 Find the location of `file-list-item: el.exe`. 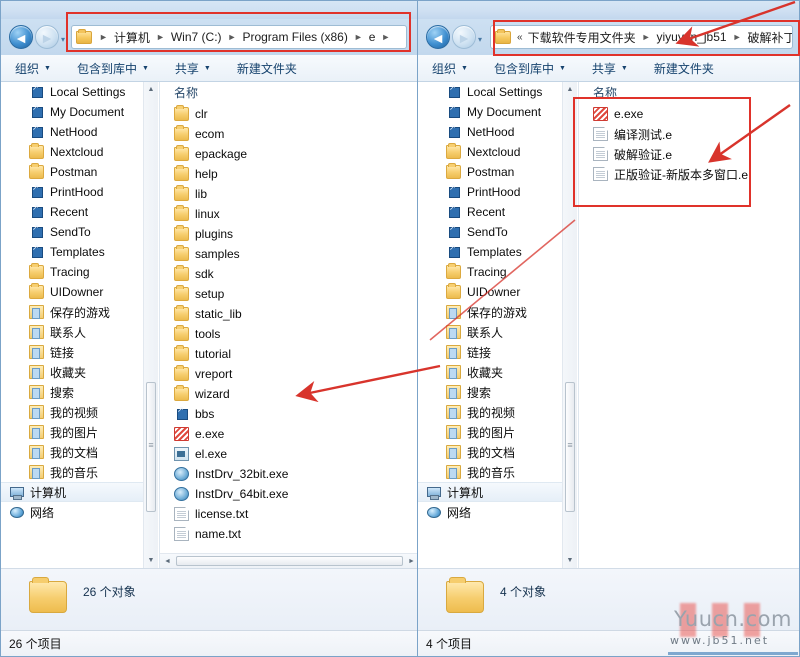

file-list-item: el.exe is located at coordinates (289, 454).